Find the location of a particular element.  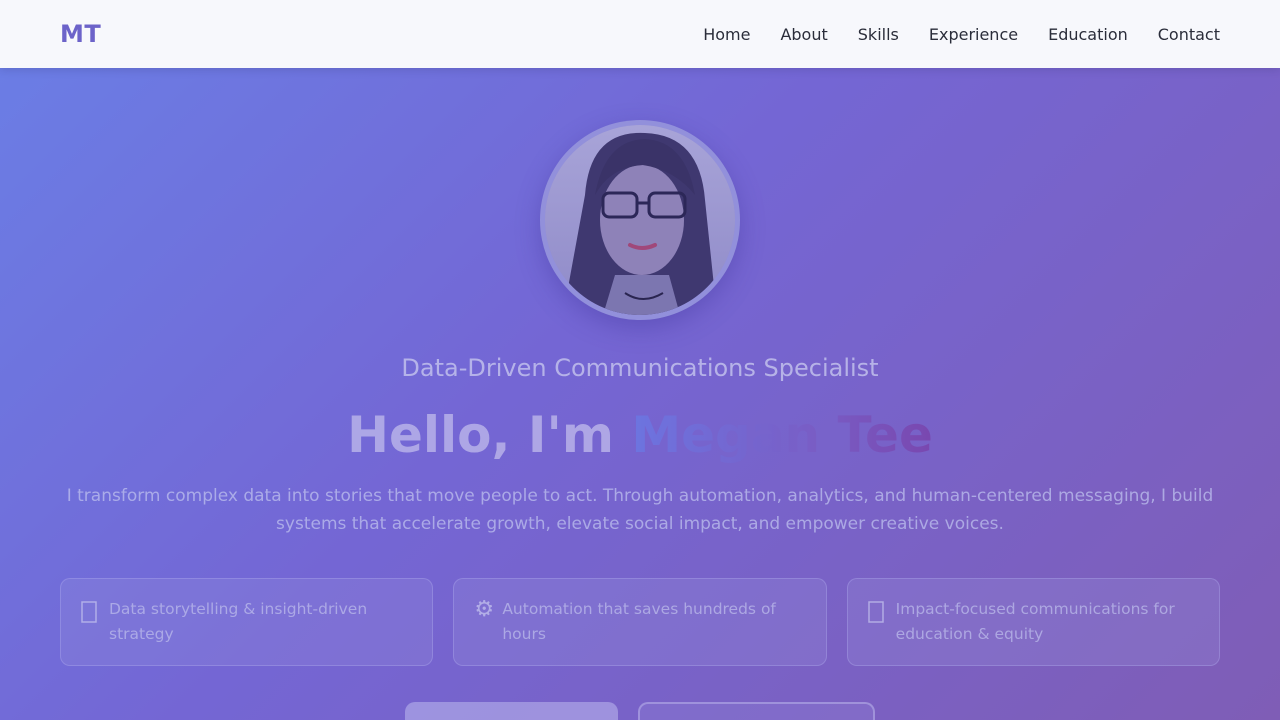

target-icon-glyph is located at coordinates (875, 612).